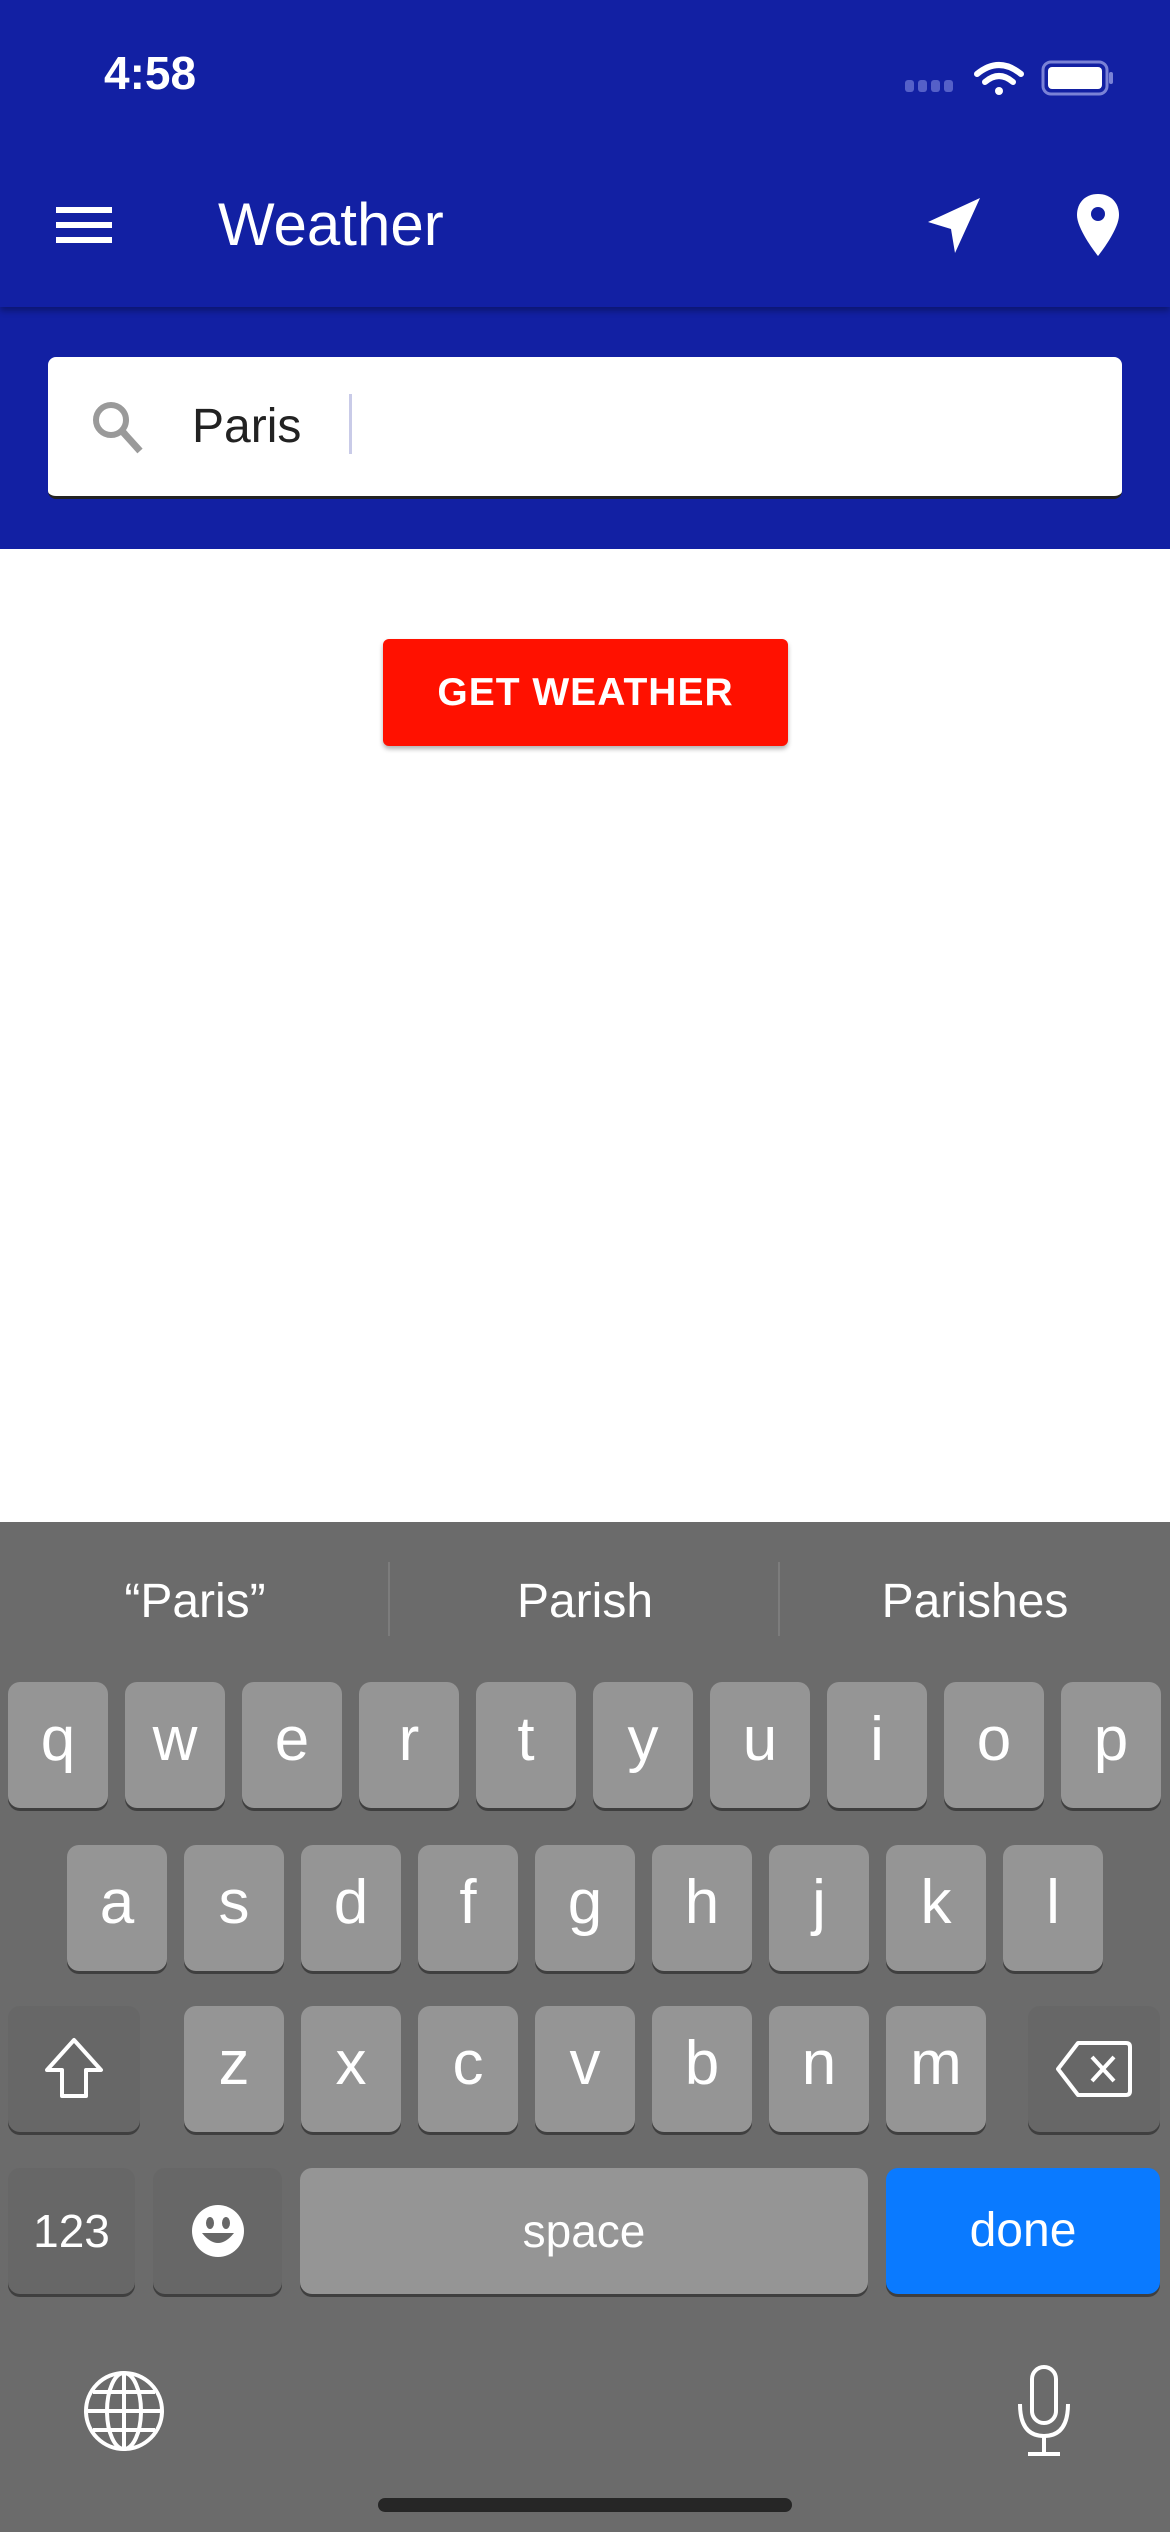  I want to click on key-w: w, so click(175, 1745).